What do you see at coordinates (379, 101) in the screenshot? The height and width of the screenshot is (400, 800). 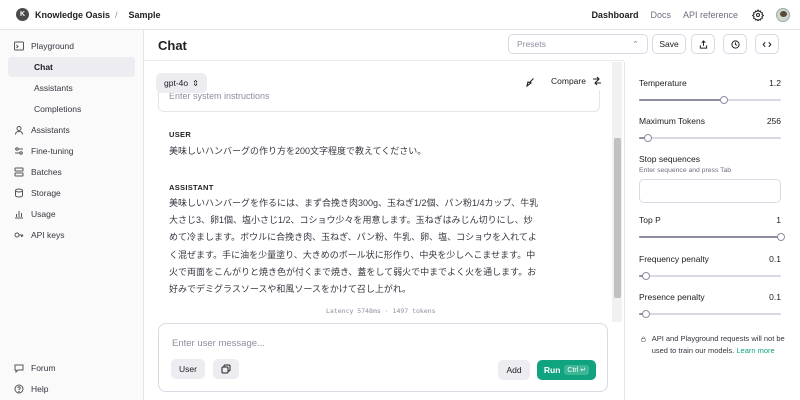 I see `system-instructions-input: Enter system instructions` at bounding box center [379, 101].